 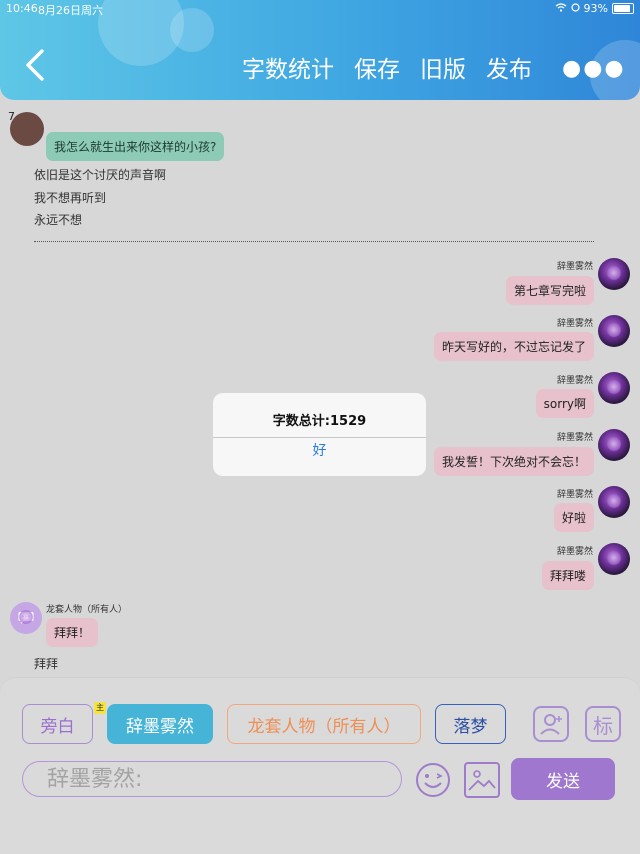 I want to click on battery-percent: 93%, so click(x=595, y=8).